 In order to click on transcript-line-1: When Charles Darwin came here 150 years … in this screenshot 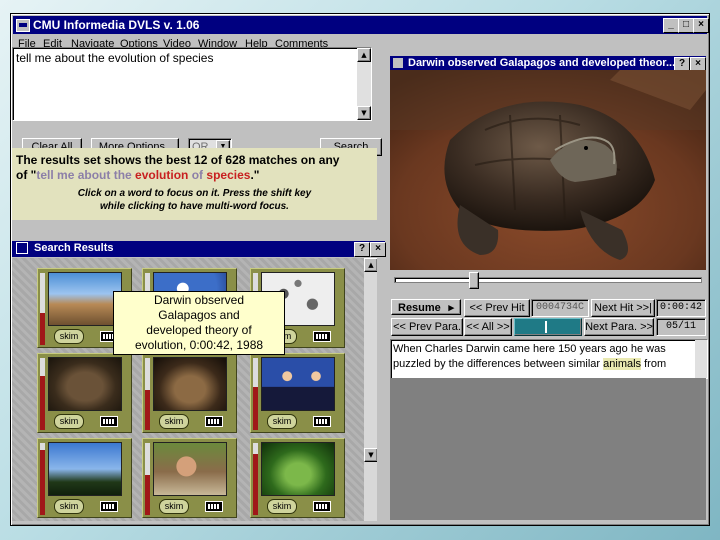, I will do `click(529, 349)`.